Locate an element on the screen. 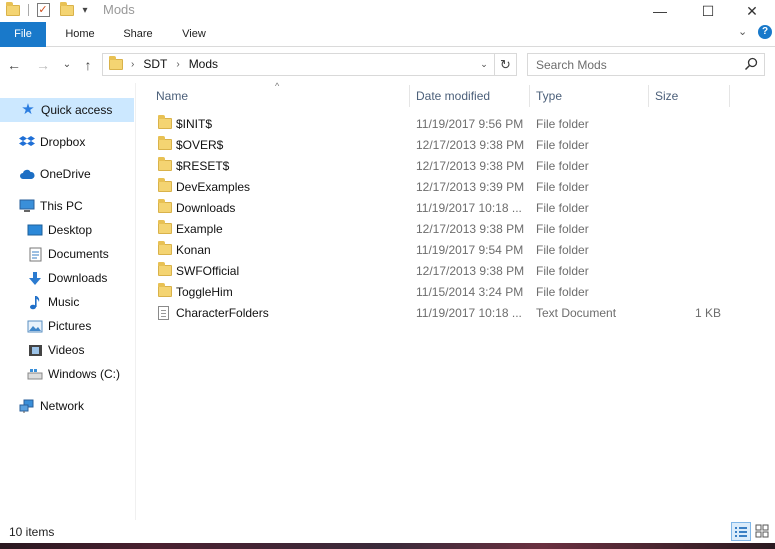 This screenshot has width=775, height=549. search-icon is located at coordinates (751, 64).